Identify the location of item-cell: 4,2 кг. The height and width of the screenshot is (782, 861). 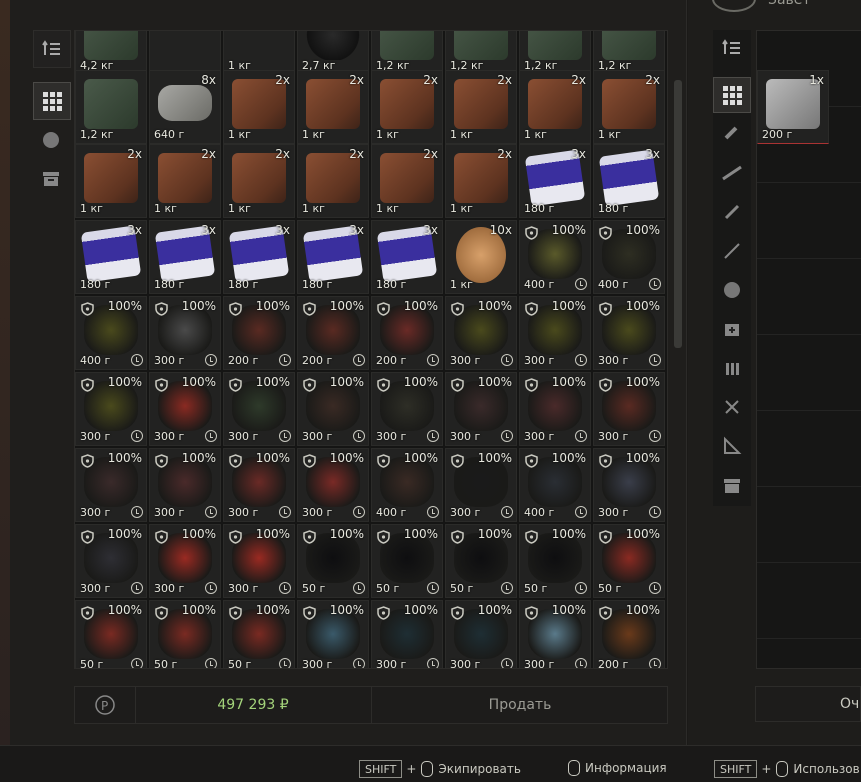
(111, 53).